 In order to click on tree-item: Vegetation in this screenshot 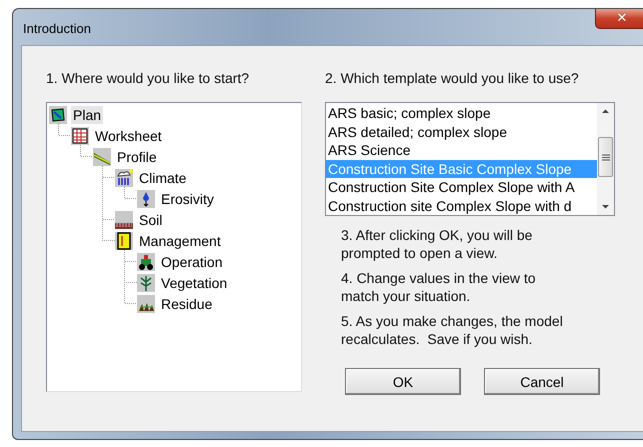, I will do `click(194, 283)`.